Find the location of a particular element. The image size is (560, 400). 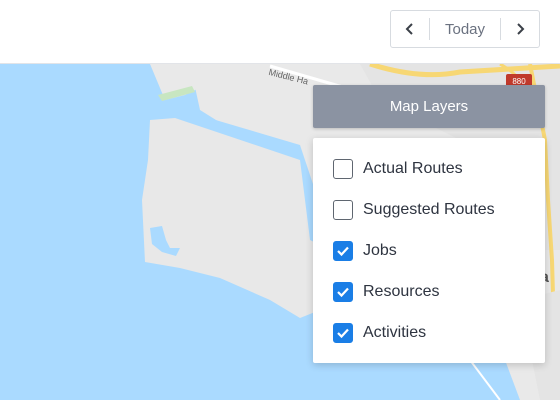

layer-label: Suggested Routes is located at coordinates (429, 209).